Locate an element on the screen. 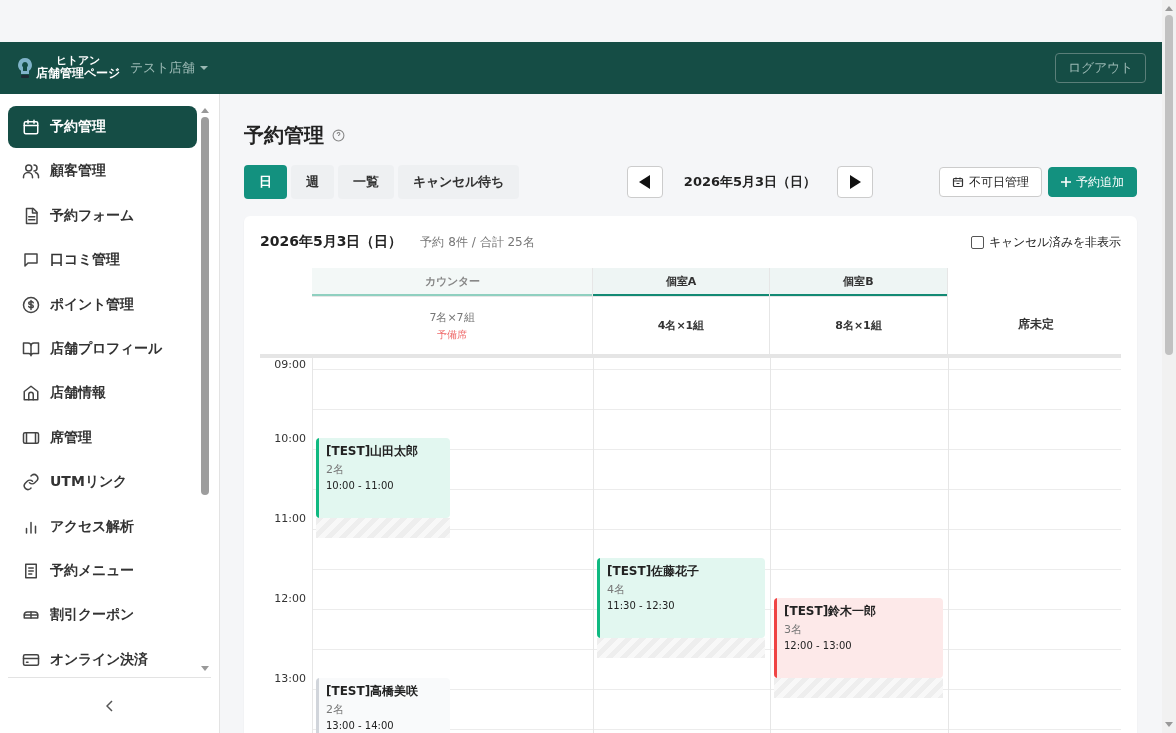 This screenshot has width=1176, height=733. view-tab: 一覧 is located at coordinates (366, 182).